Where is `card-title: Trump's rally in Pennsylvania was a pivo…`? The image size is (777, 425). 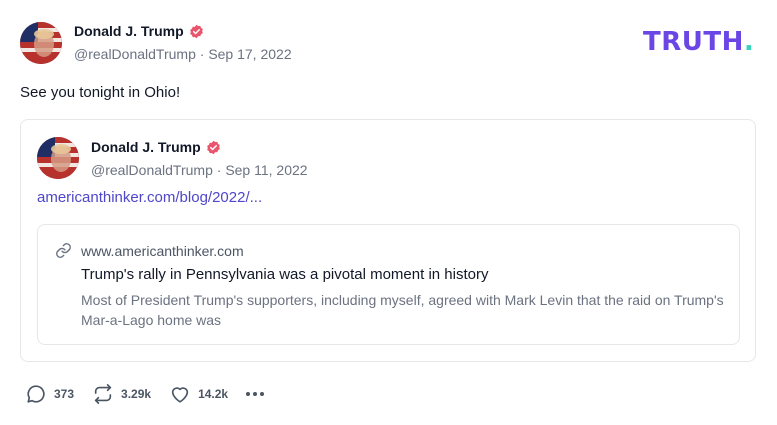
card-title: Trump's rally in Pennsylvania was a pivo… is located at coordinates (284, 274).